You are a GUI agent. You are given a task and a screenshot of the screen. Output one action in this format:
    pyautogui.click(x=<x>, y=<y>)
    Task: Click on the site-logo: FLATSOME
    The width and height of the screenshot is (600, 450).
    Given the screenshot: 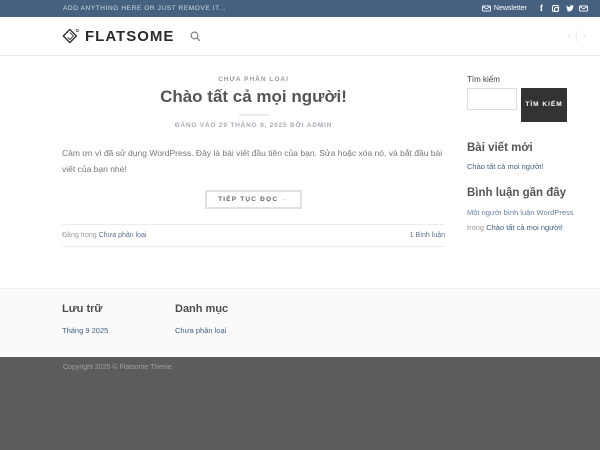 What is the action you would take?
    pyautogui.click(x=118, y=36)
    